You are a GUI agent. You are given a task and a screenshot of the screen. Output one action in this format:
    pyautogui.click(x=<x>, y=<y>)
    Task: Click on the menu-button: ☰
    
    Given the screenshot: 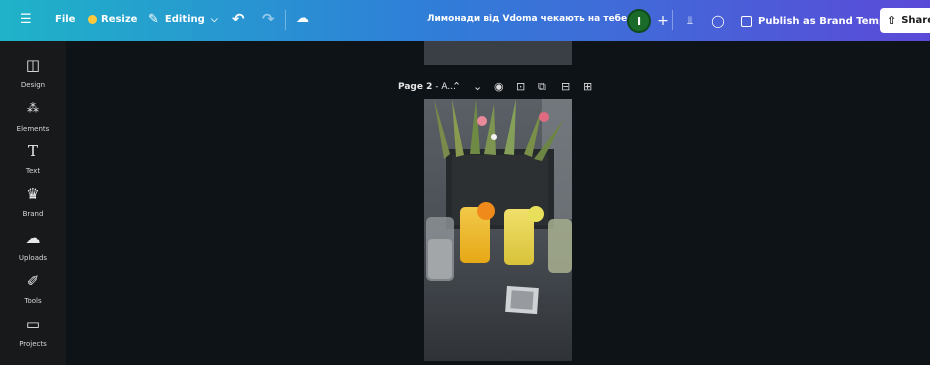 What is the action you would take?
    pyautogui.click(x=26, y=19)
    